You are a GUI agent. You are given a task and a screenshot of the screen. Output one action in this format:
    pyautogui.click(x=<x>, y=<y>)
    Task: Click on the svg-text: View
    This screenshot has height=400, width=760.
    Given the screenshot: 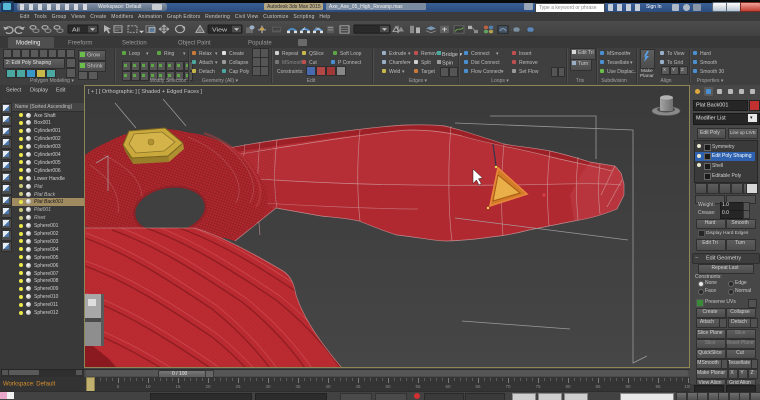 What is the action you would take?
    pyautogui.click(x=219, y=30)
    